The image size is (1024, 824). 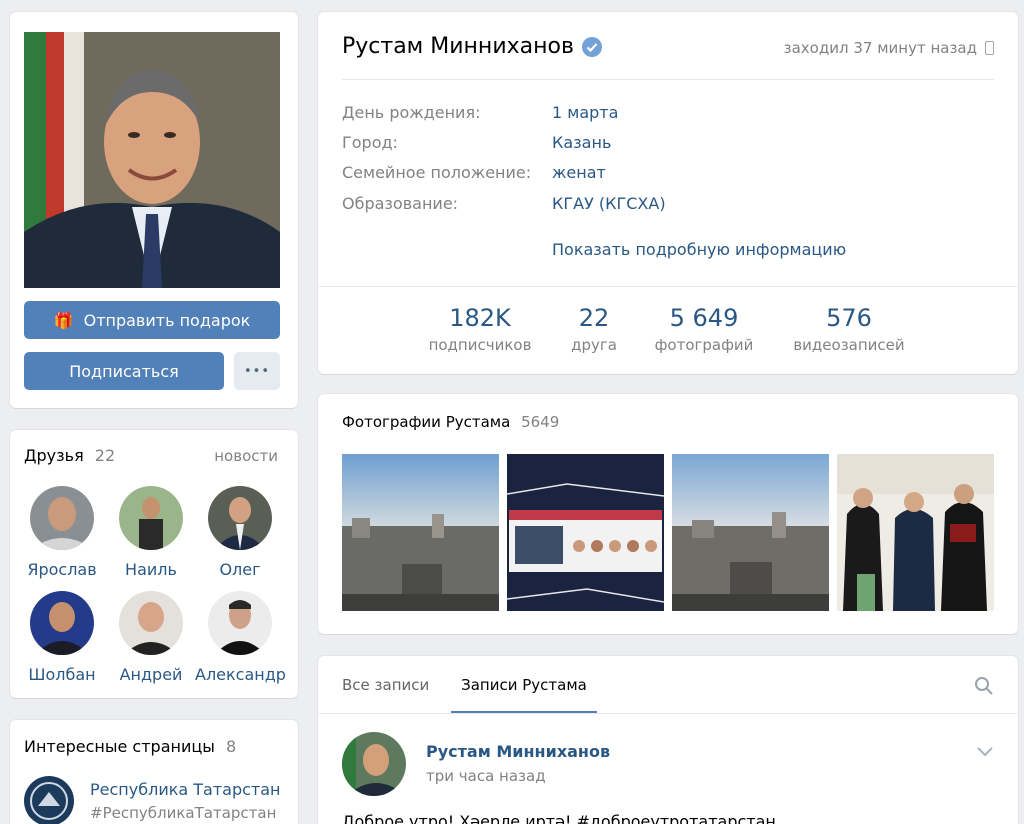 What do you see at coordinates (183, 813) in the screenshot?
I see `page-tag: #РеспубликаТатарстан` at bounding box center [183, 813].